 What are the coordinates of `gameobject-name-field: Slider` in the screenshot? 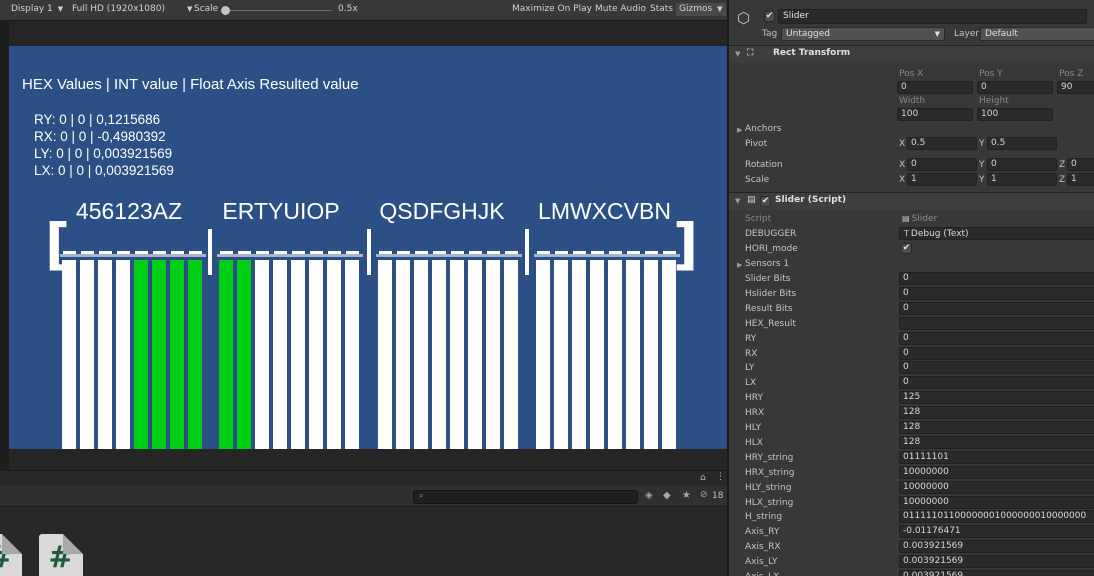 It's located at (932, 16).